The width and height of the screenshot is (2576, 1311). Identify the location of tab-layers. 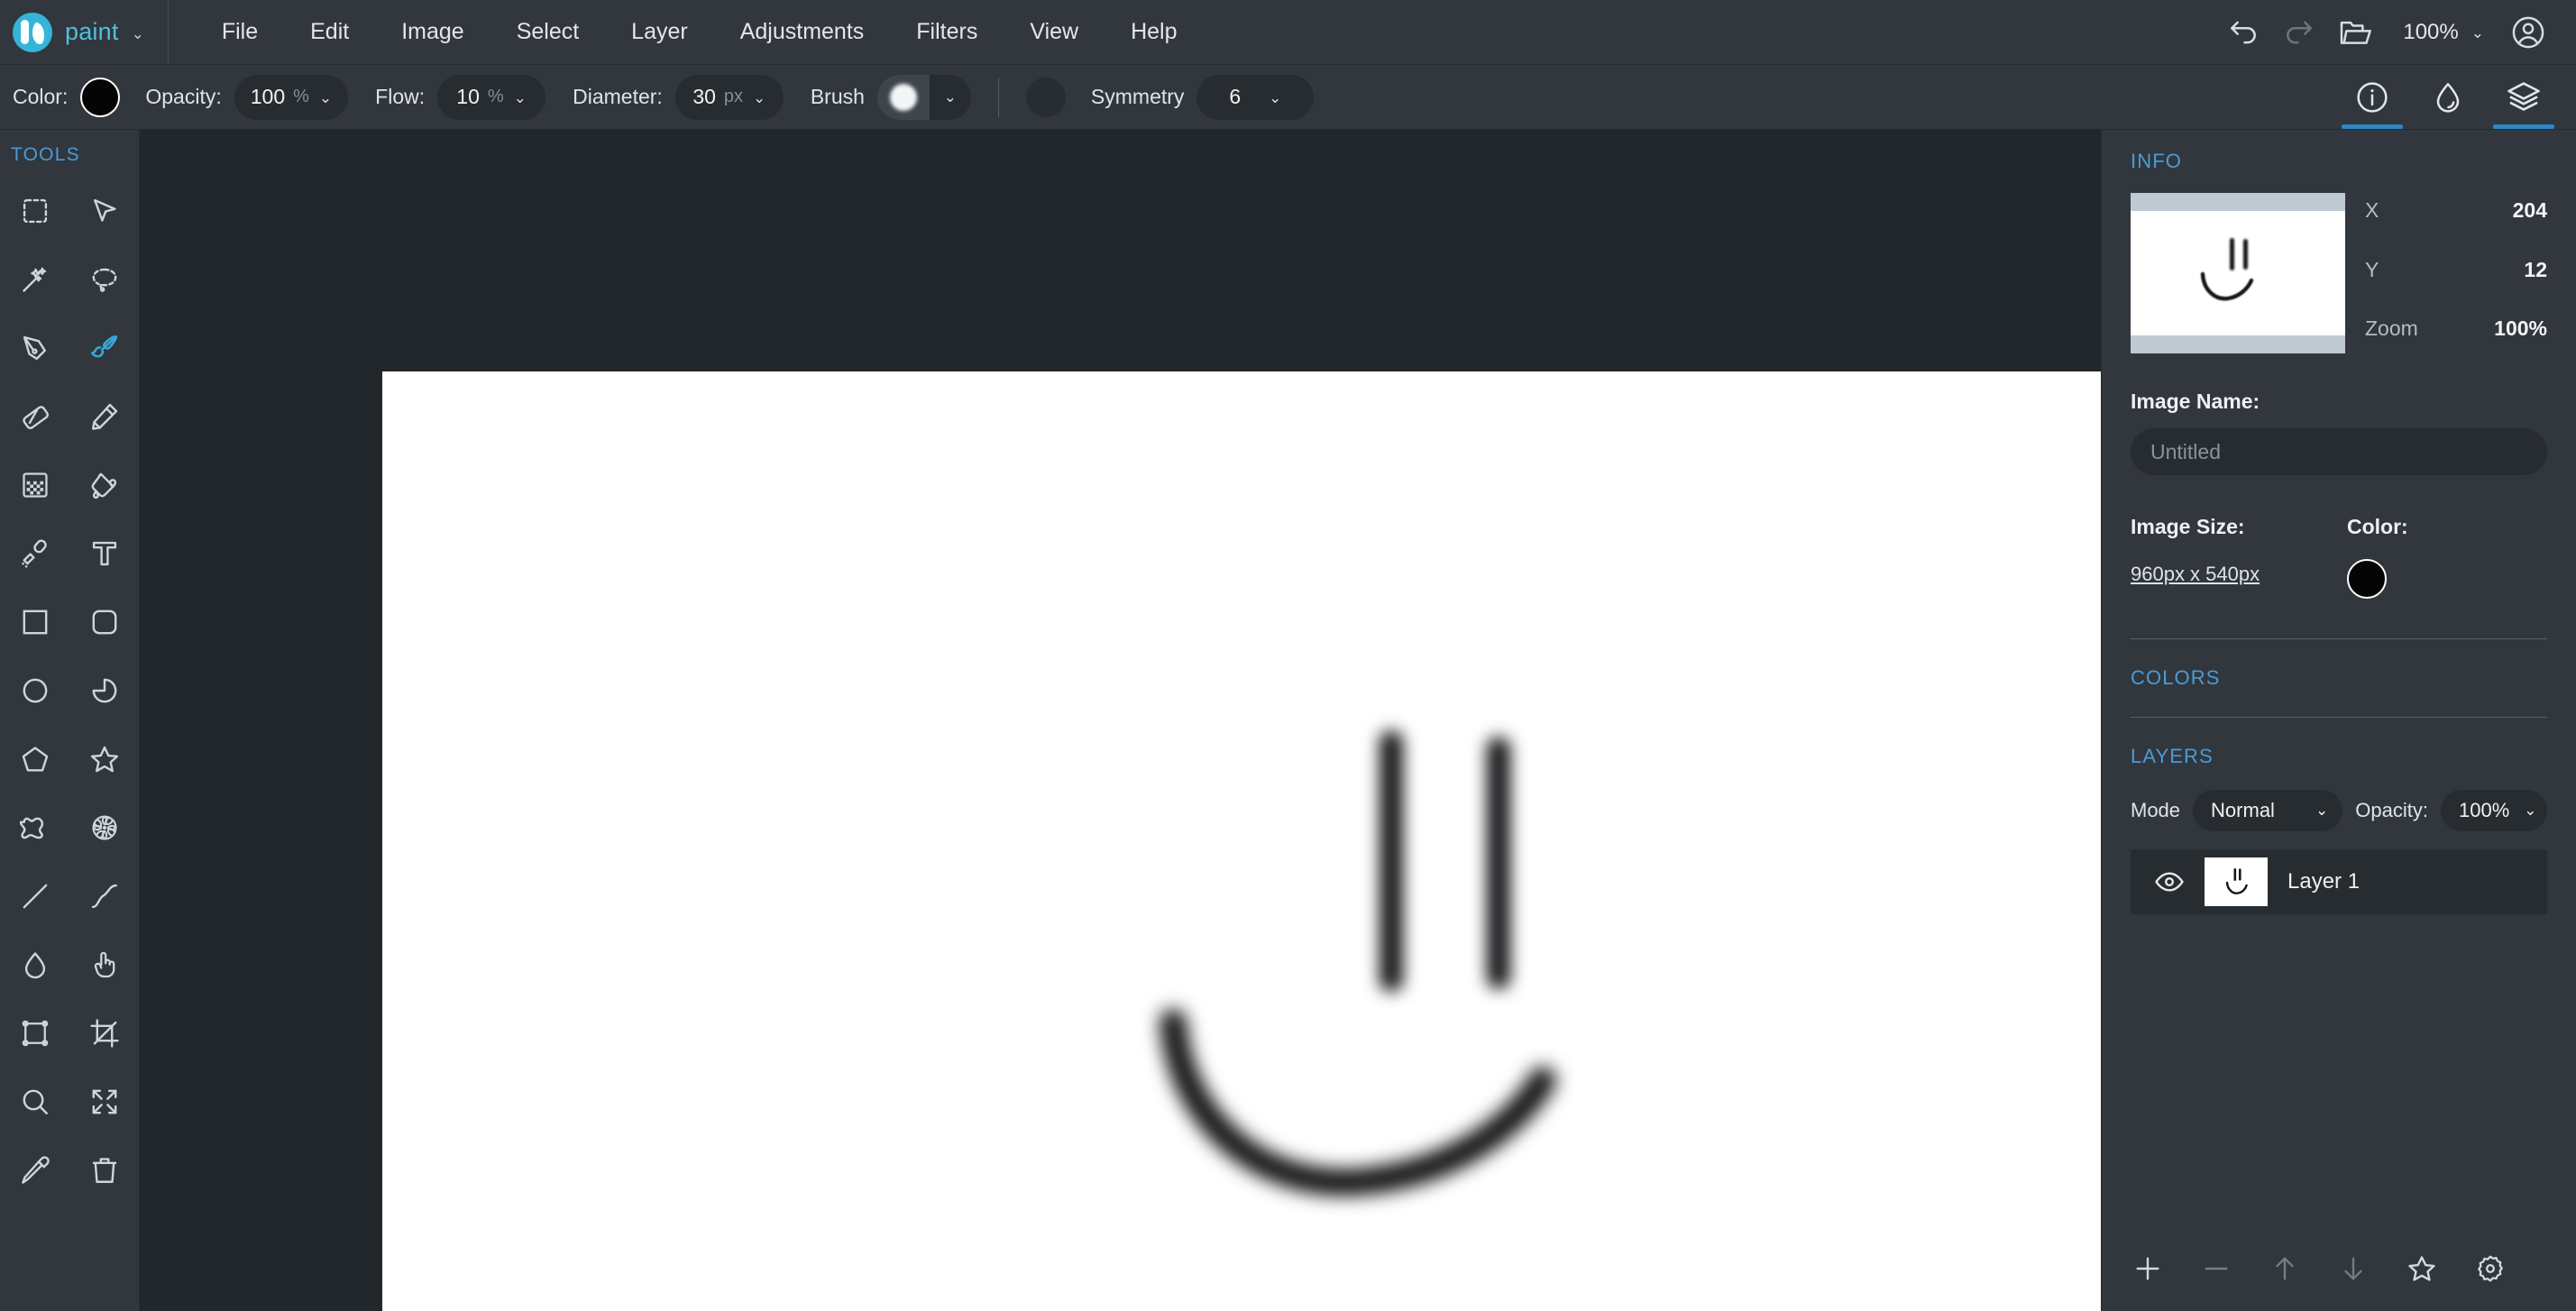
(2524, 97).